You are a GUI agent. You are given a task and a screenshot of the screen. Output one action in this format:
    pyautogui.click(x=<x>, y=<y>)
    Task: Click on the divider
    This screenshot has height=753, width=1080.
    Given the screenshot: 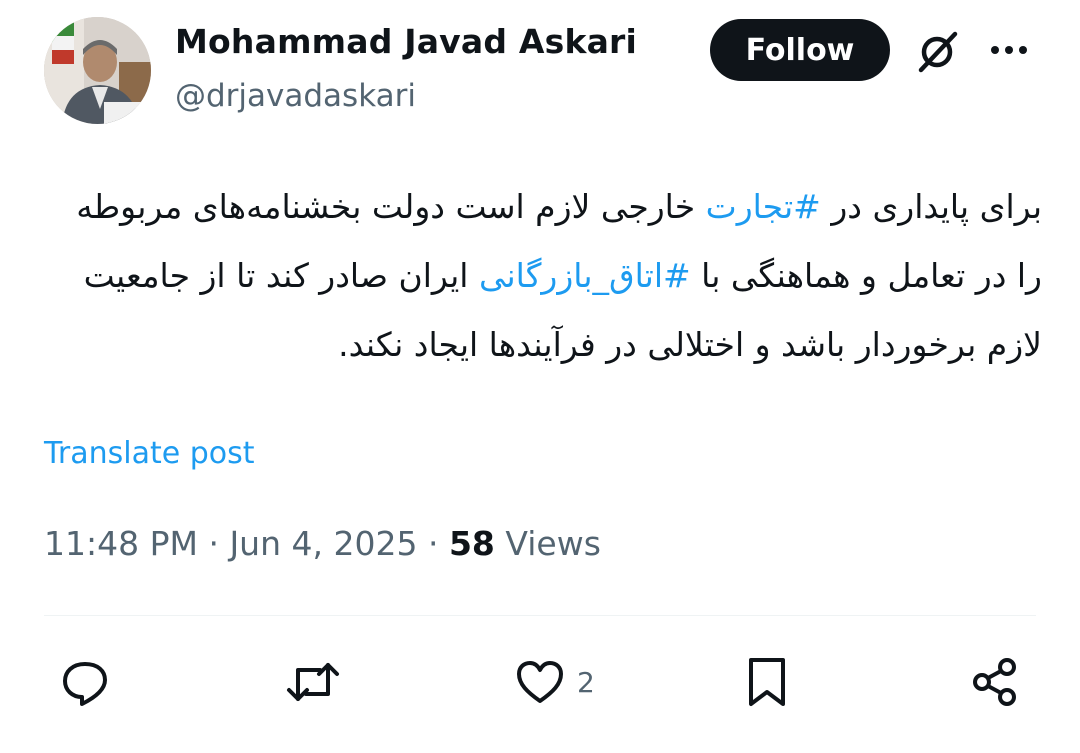 What is the action you would take?
    pyautogui.click(x=540, y=615)
    